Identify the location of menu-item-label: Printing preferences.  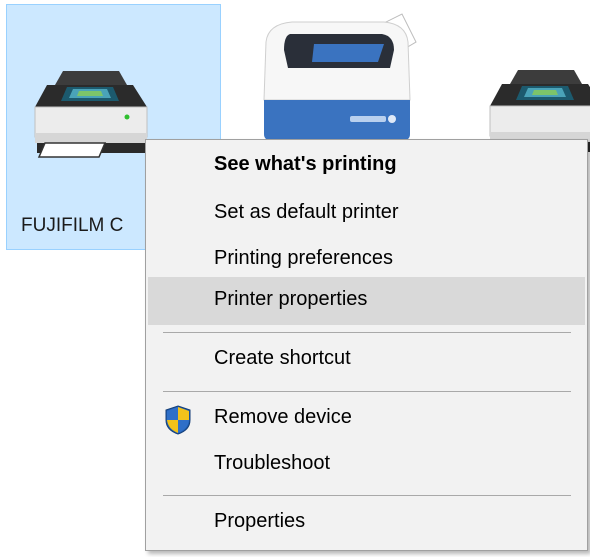
(303, 258).